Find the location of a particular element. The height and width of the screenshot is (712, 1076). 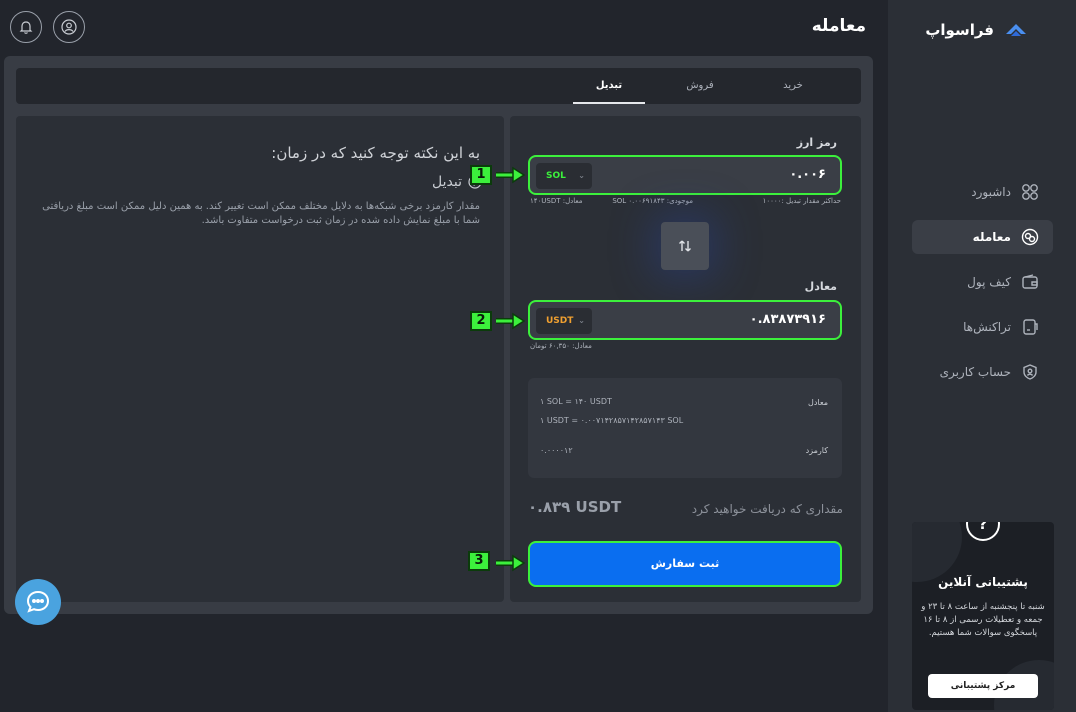

tab-buy: خرید is located at coordinates (793, 86).